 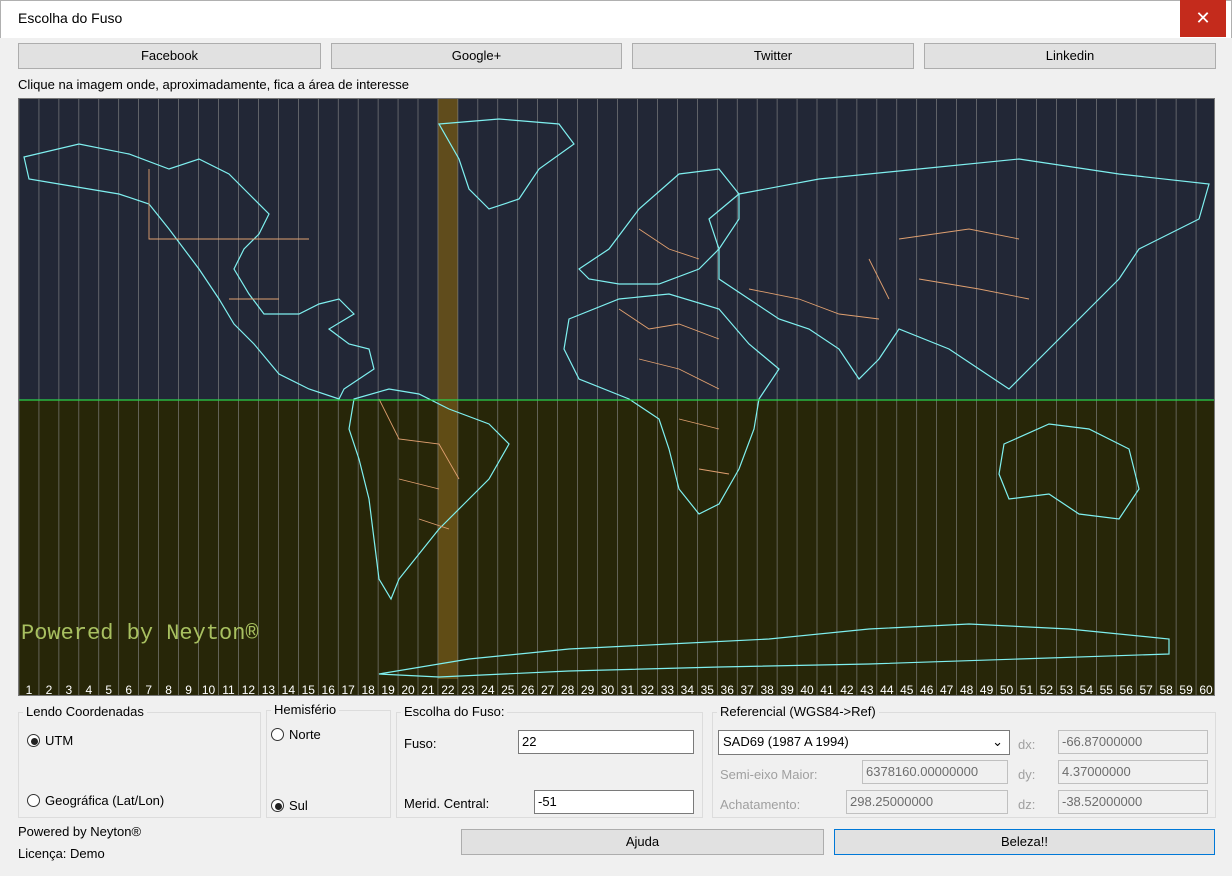 I want to click on zone-label: 18, so click(x=368, y=689).